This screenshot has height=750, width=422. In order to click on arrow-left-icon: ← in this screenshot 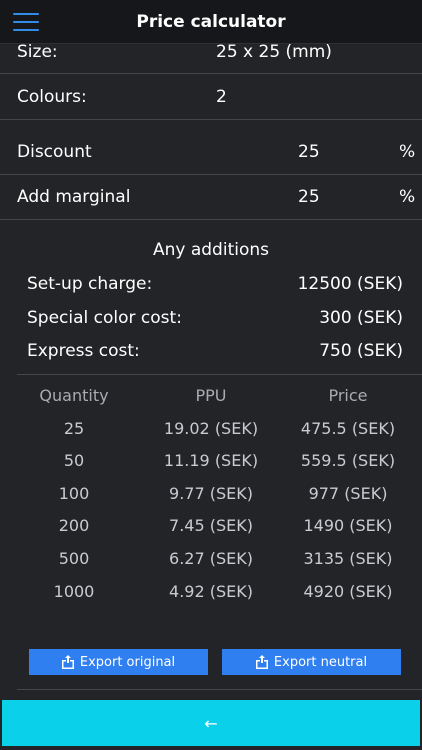, I will do `click(211, 723)`.